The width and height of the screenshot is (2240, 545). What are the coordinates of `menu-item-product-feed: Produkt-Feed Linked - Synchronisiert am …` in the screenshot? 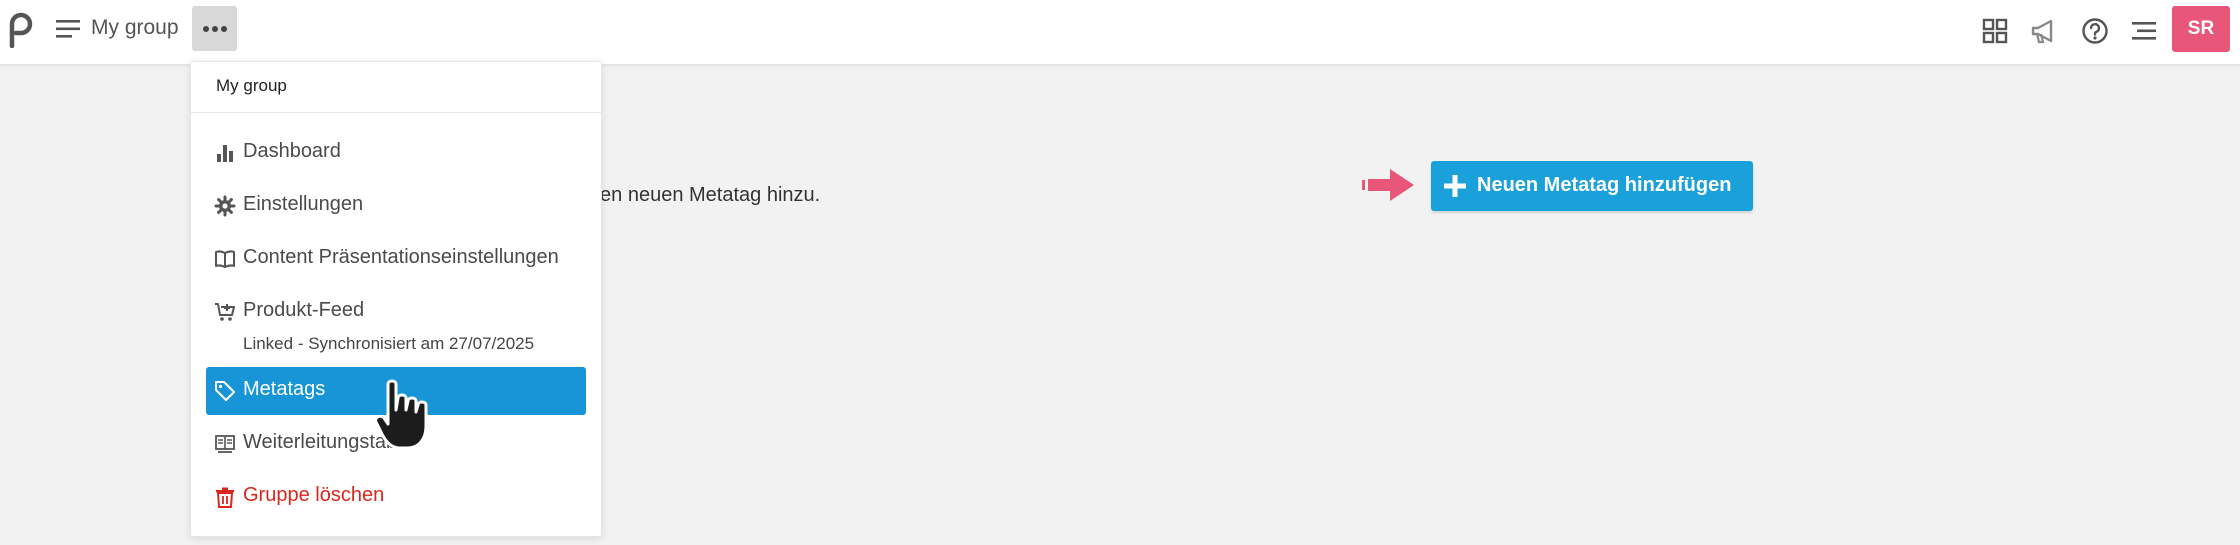 It's located at (396, 325).